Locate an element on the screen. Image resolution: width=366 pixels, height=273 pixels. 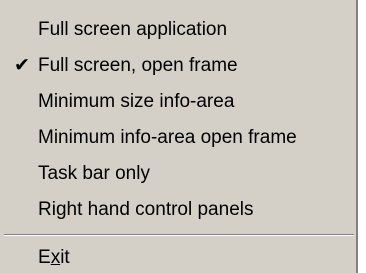
menu-item-label: Task bar only is located at coordinates (94, 173).